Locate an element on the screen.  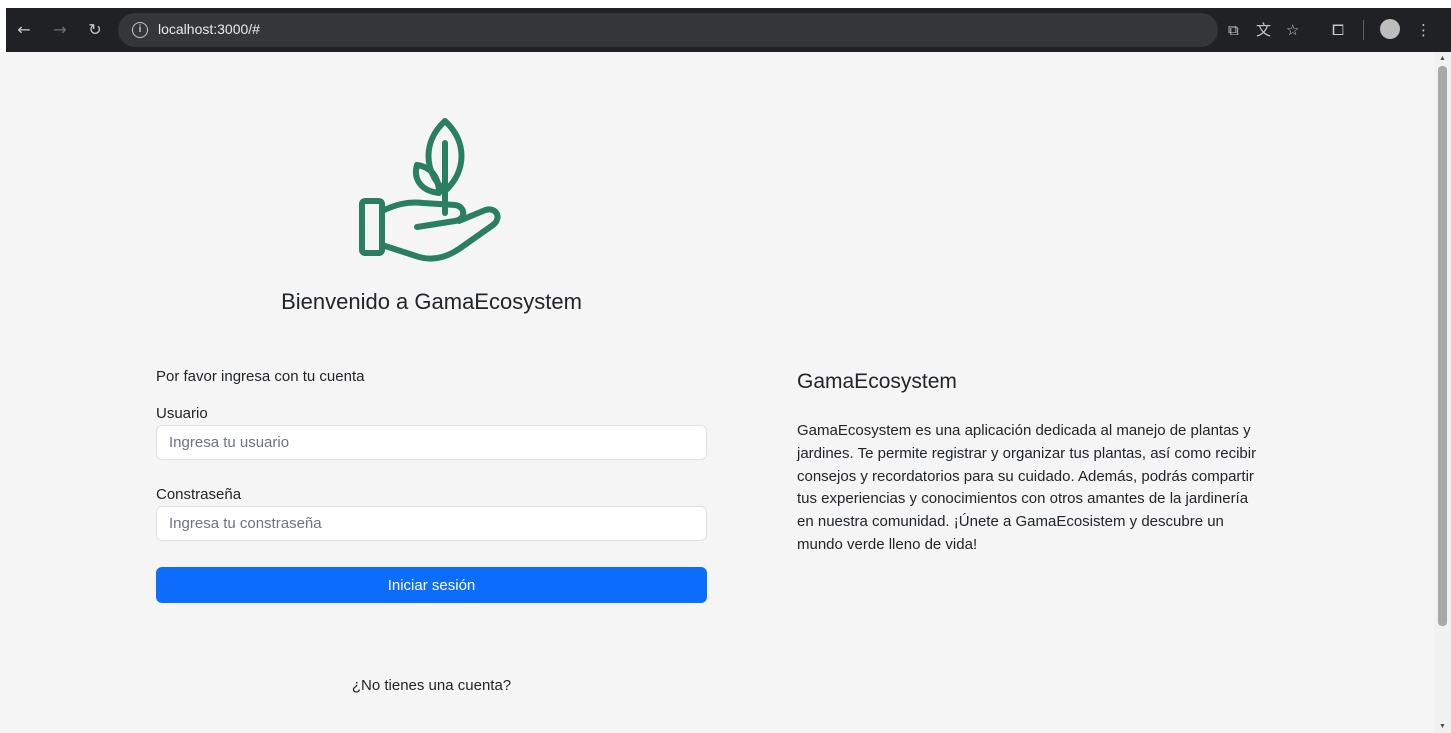
avatar is located at coordinates (1390, 29).